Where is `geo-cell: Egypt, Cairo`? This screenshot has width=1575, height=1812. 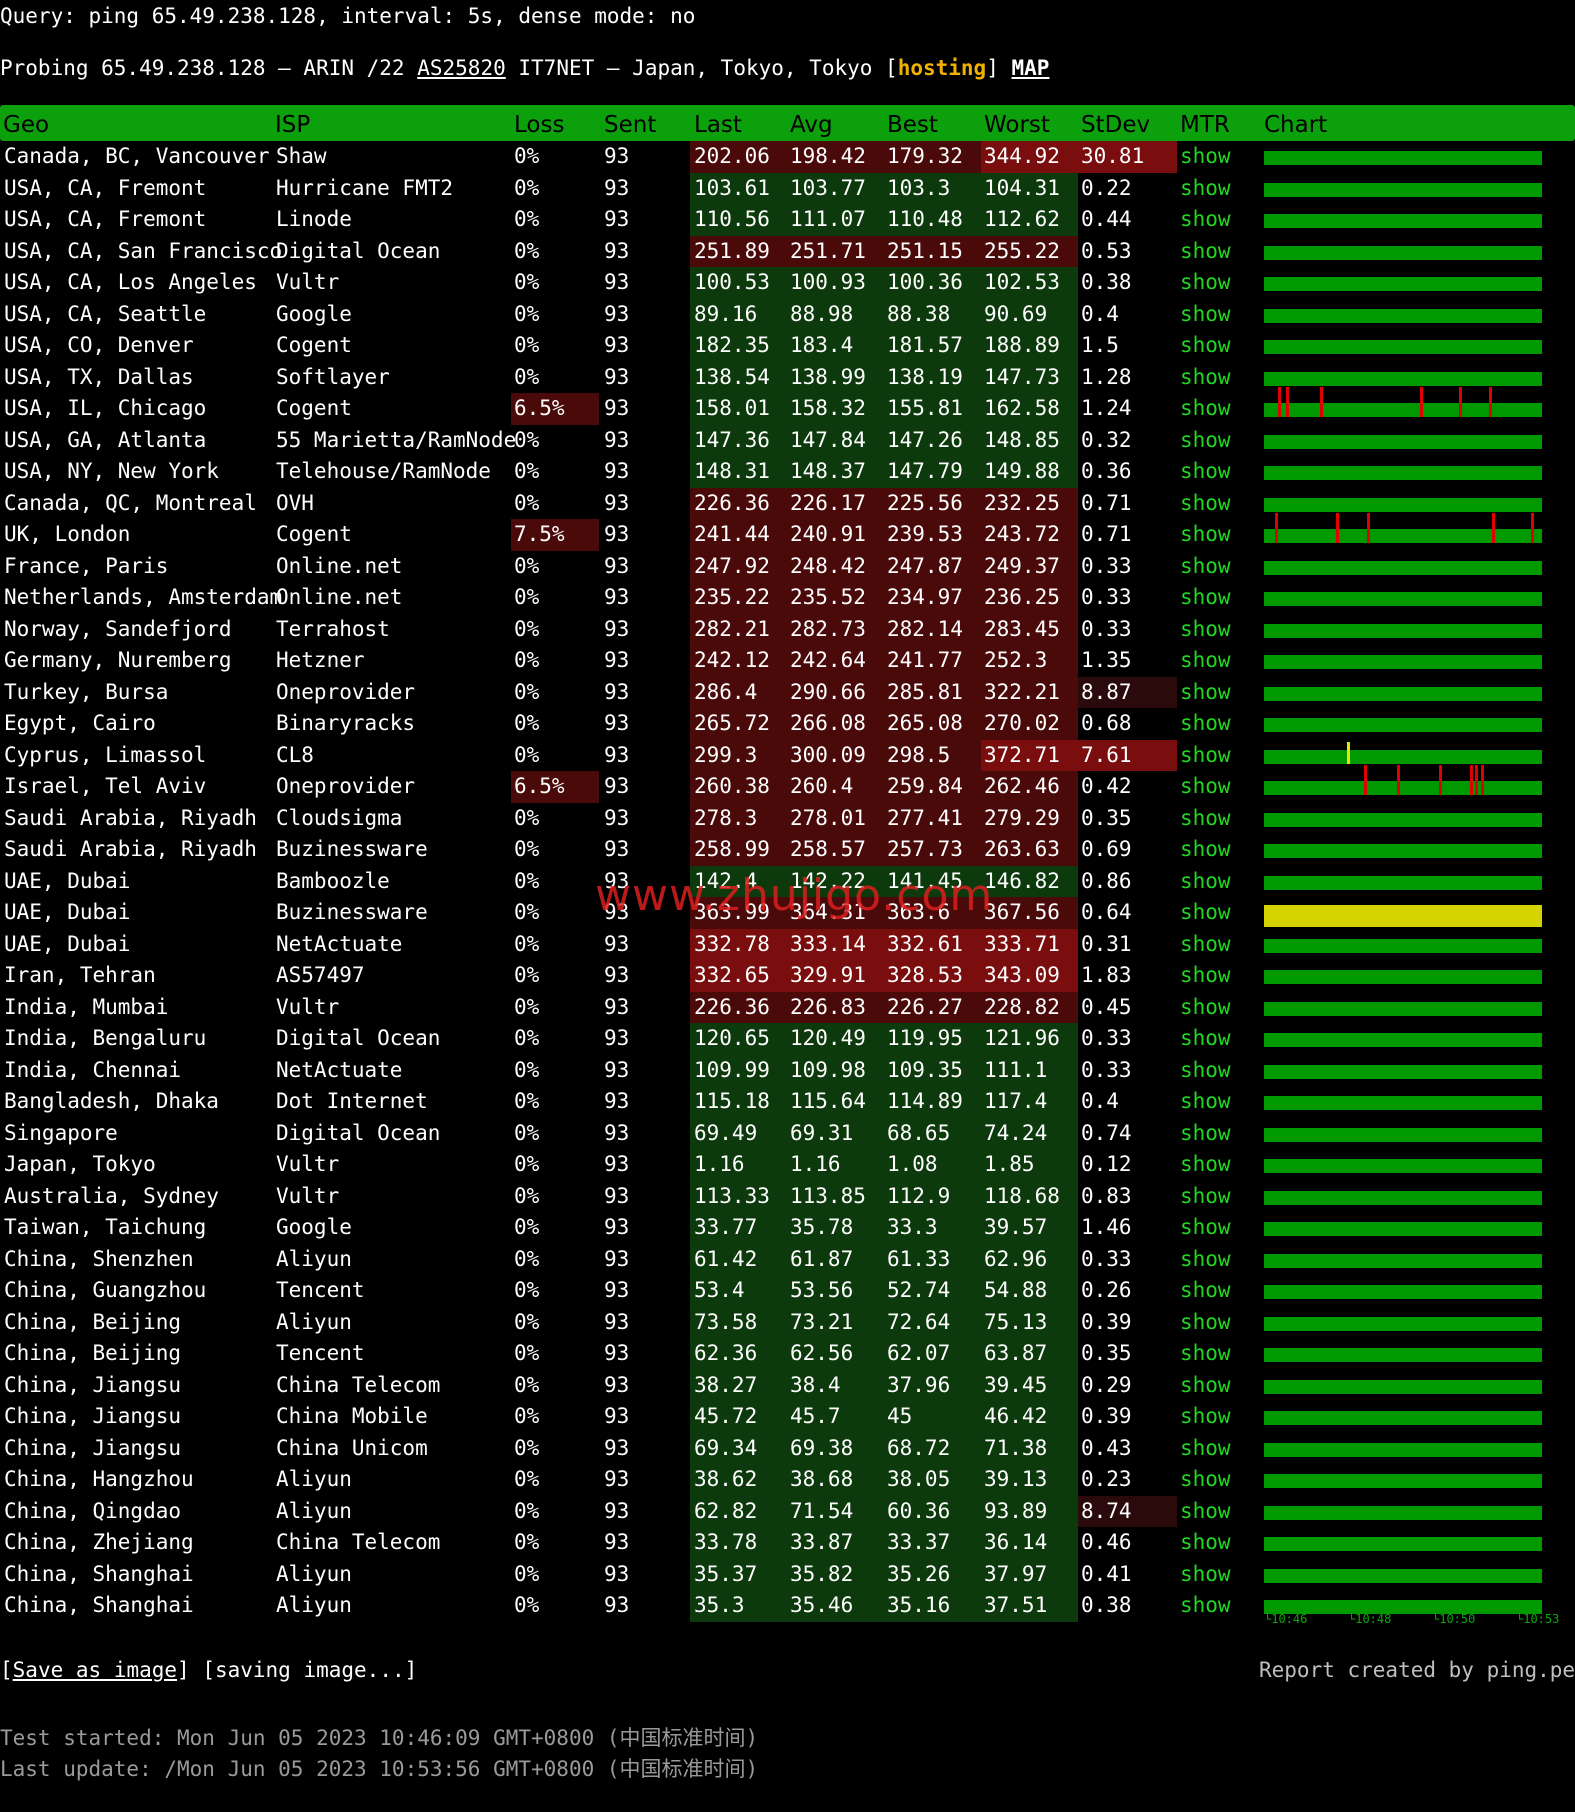 geo-cell: Egypt, Cairo is located at coordinates (80, 723).